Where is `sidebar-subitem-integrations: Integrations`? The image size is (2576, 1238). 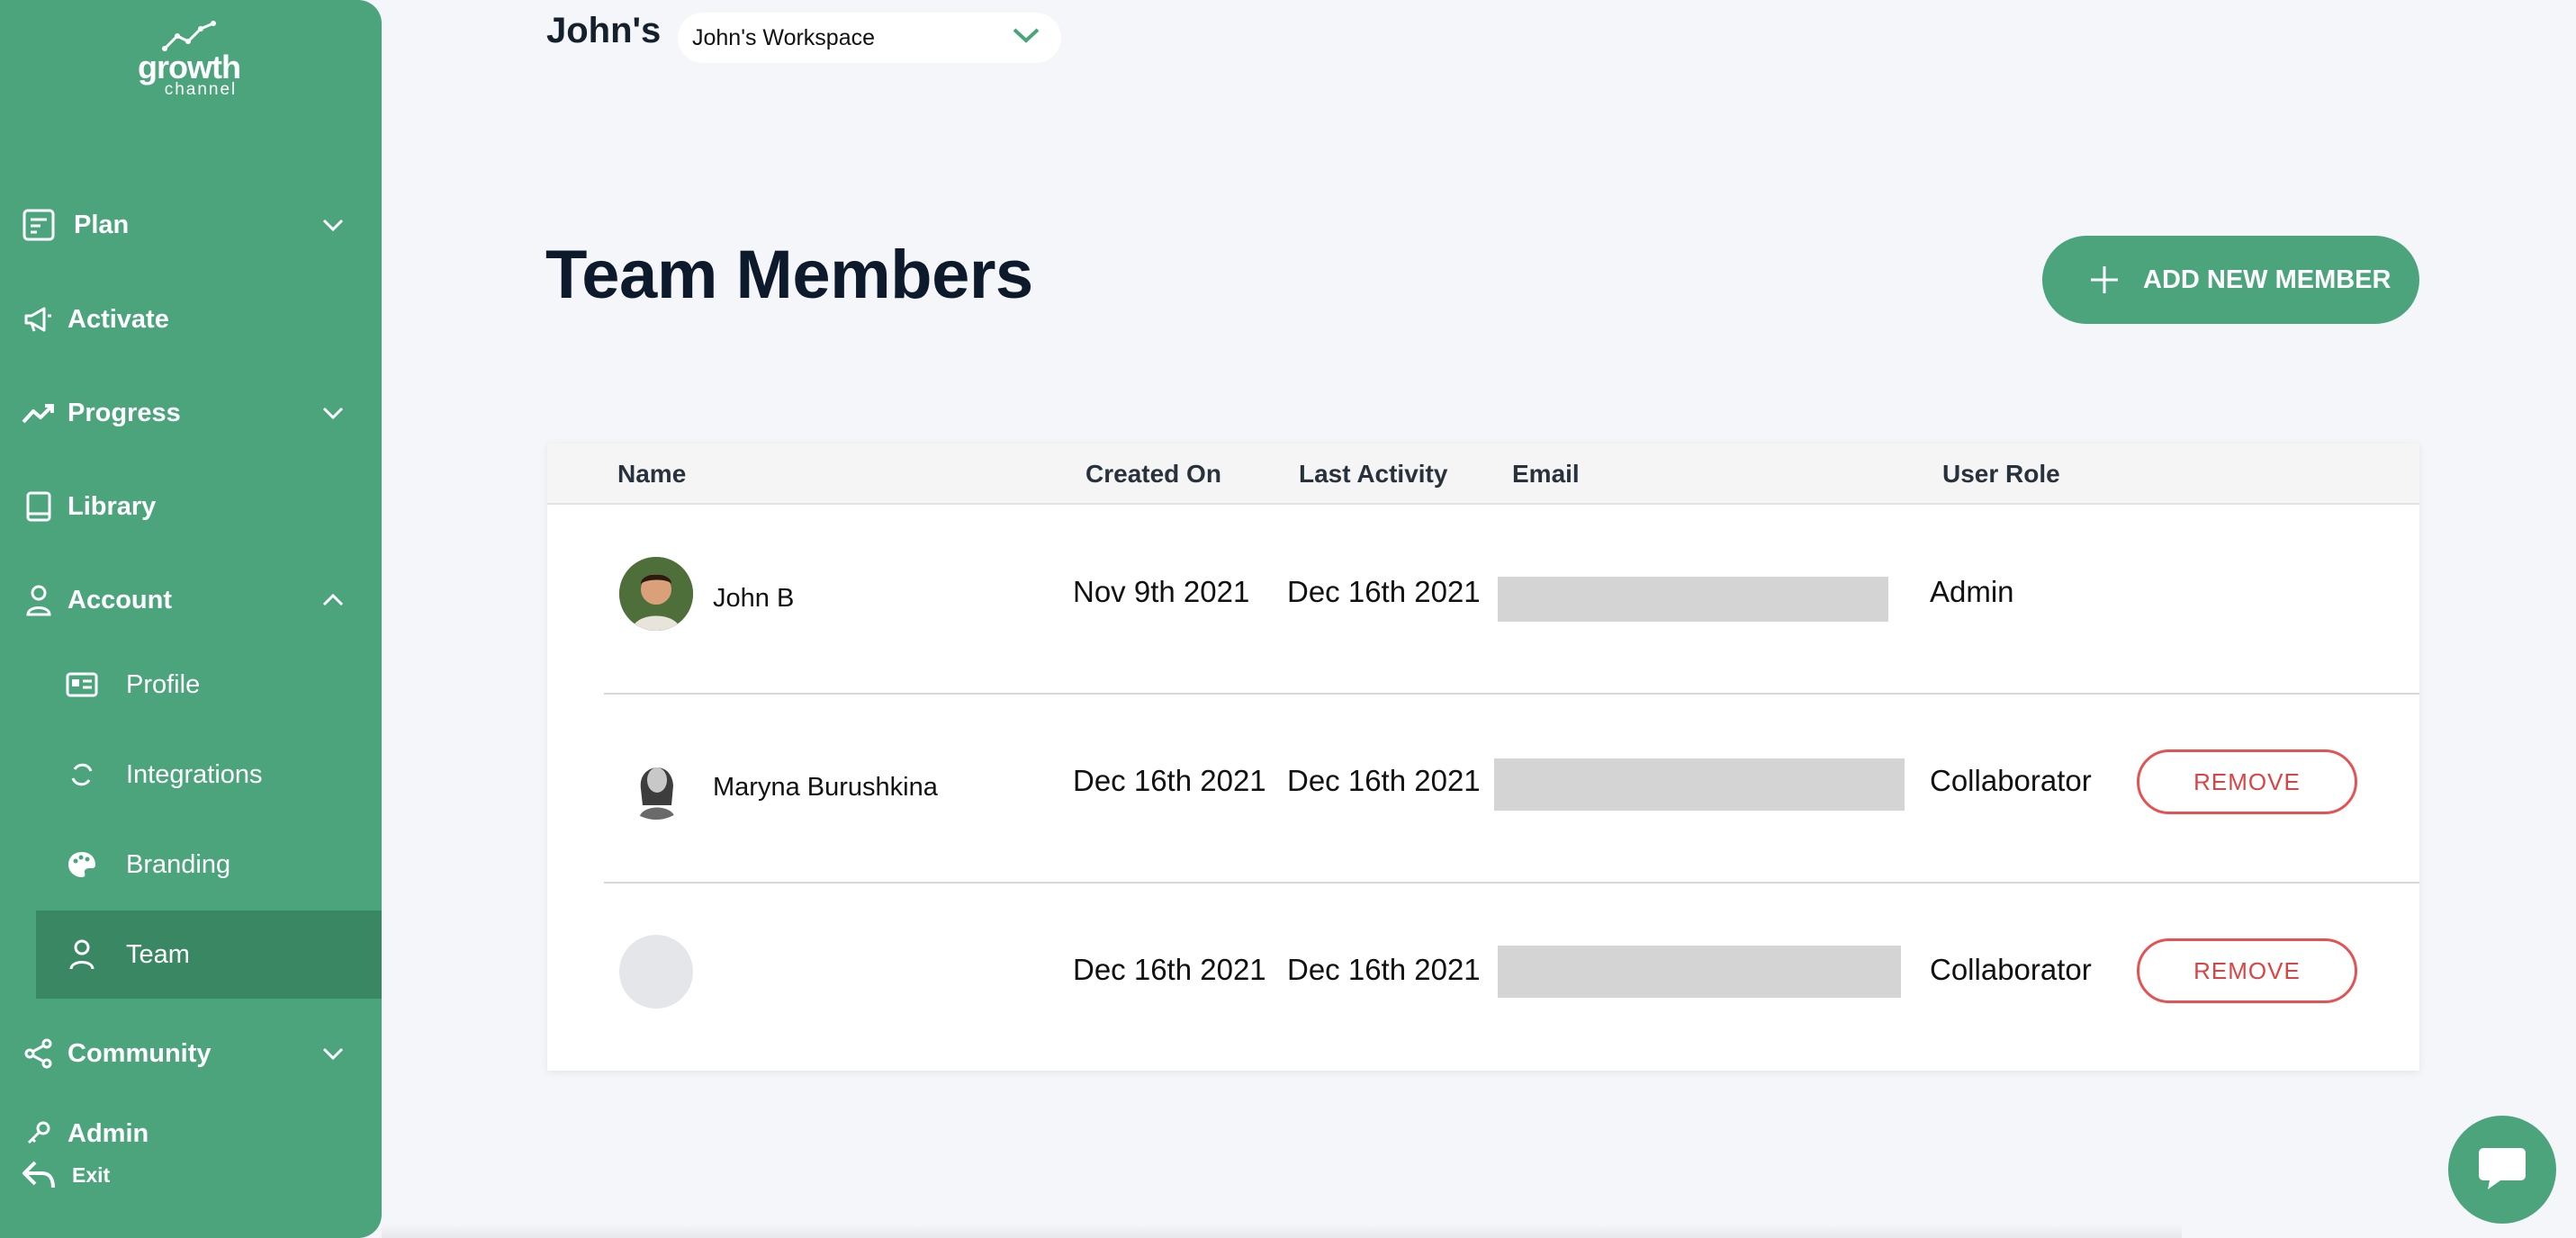
sidebar-subitem-integrations: Integrations is located at coordinates (209, 775).